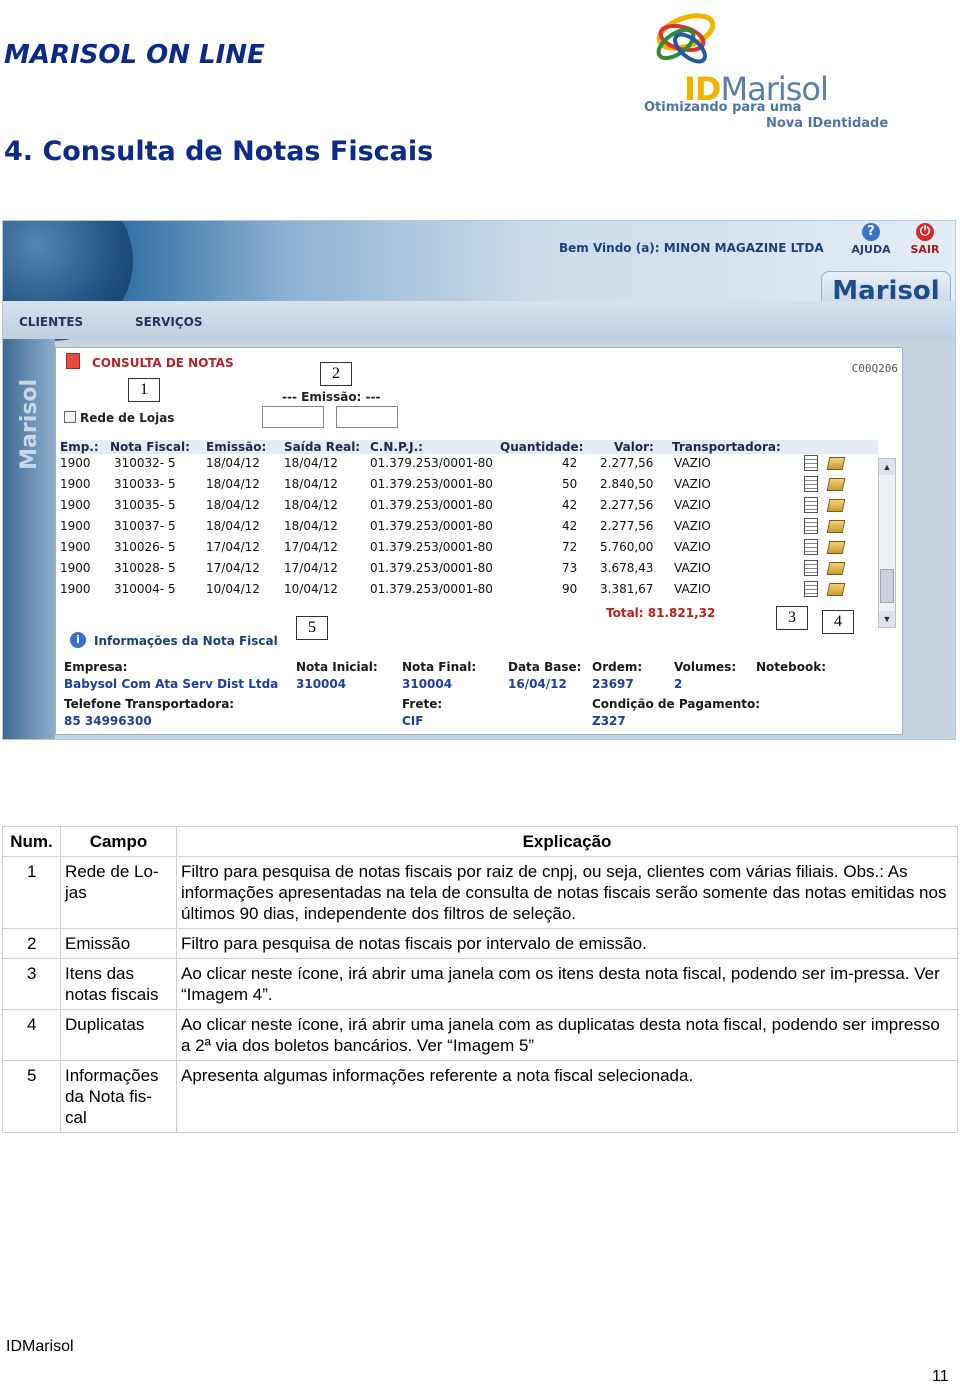  What do you see at coordinates (336, 374) in the screenshot?
I see `callout-2: 2` at bounding box center [336, 374].